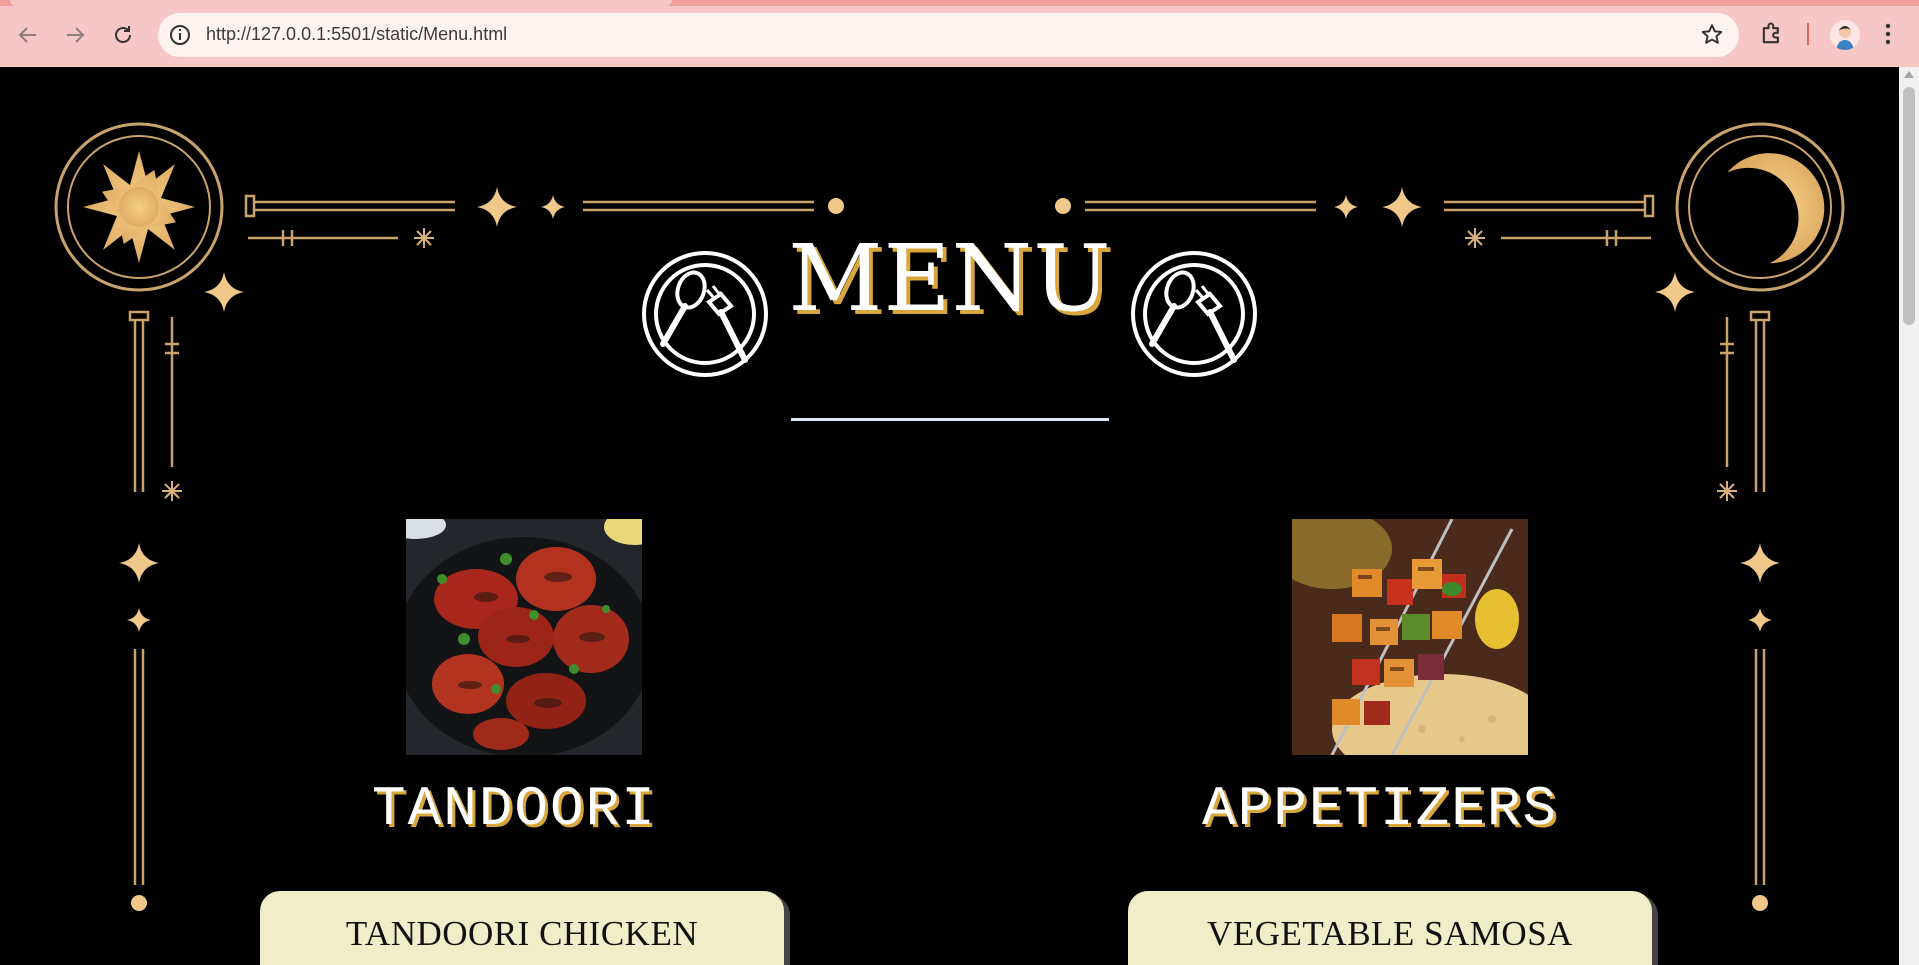  What do you see at coordinates (1712, 35) in the screenshot?
I see `bookmark-star-icon` at bounding box center [1712, 35].